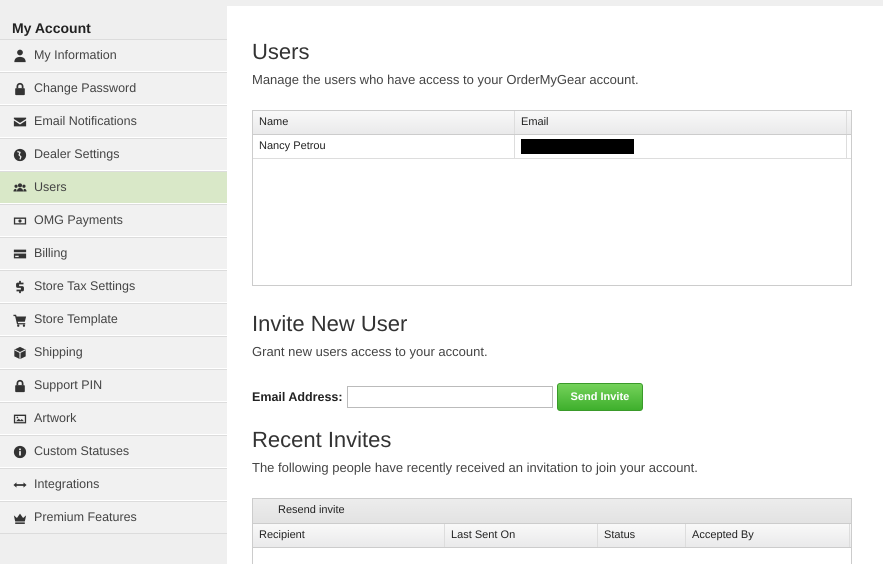  What do you see at coordinates (384, 122) in the screenshot?
I see `column-header: Name` at bounding box center [384, 122].